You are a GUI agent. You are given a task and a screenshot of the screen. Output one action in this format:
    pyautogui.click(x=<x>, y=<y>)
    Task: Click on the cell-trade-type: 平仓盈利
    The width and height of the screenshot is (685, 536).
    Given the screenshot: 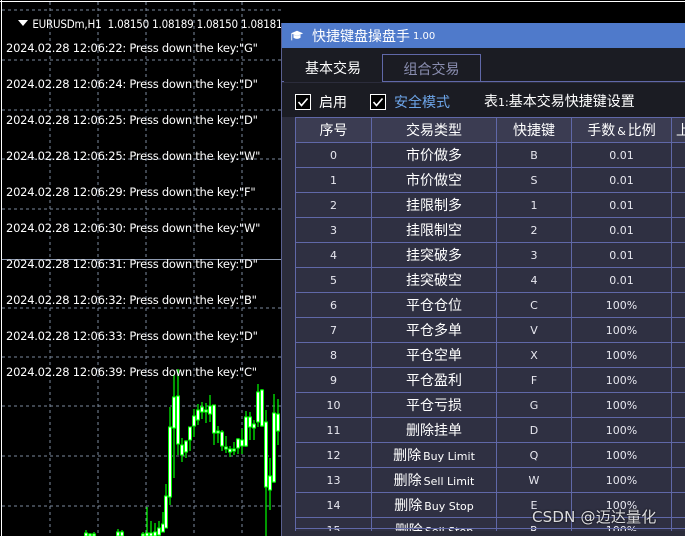 What is the action you would take?
    pyautogui.click(x=434, y=380)
    